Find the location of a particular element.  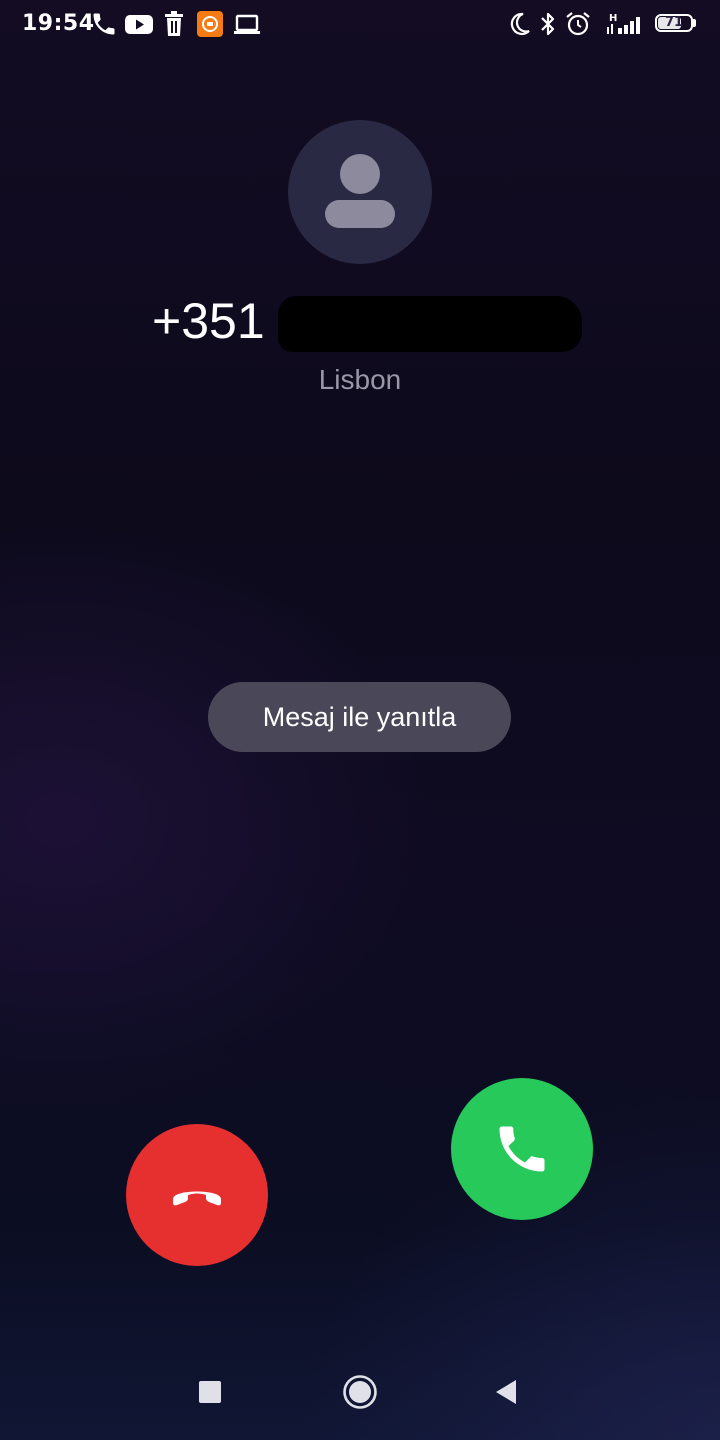

answer-call-button is located at coordinates (522, 1149).